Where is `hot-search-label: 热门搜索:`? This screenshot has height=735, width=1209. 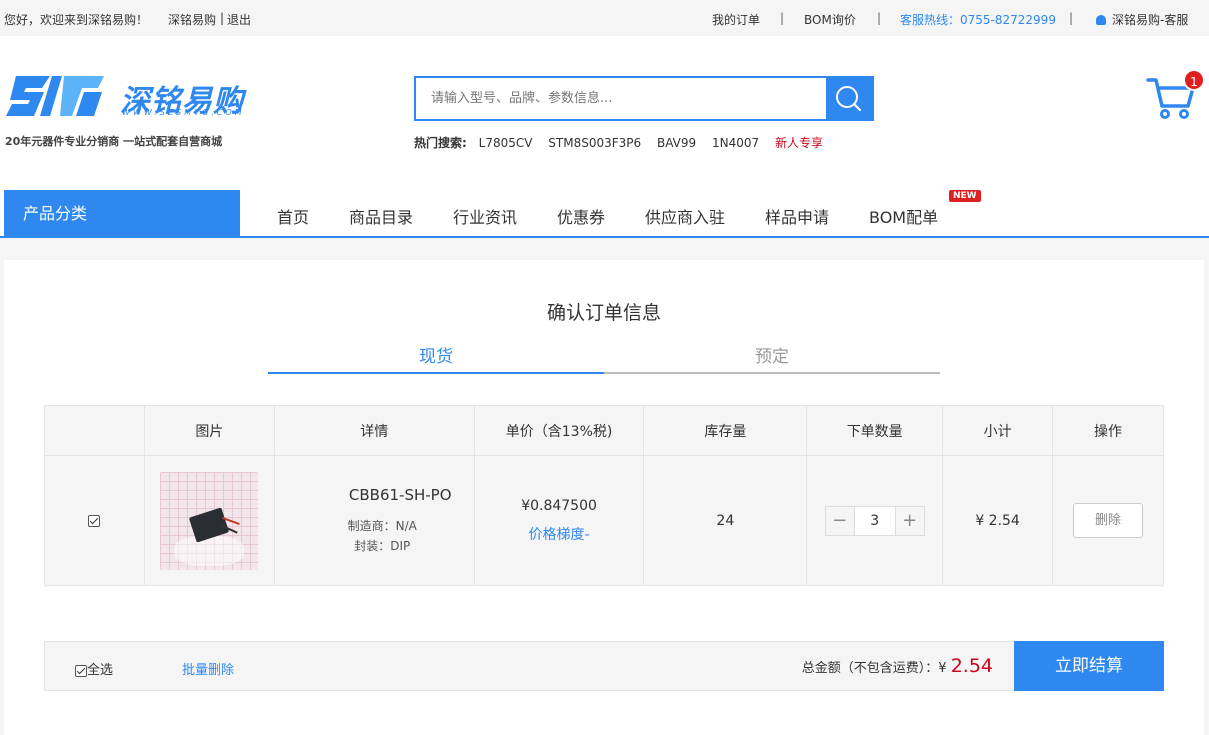 hot-search-label: 热门搜索: is located at coordinates (440, 143).